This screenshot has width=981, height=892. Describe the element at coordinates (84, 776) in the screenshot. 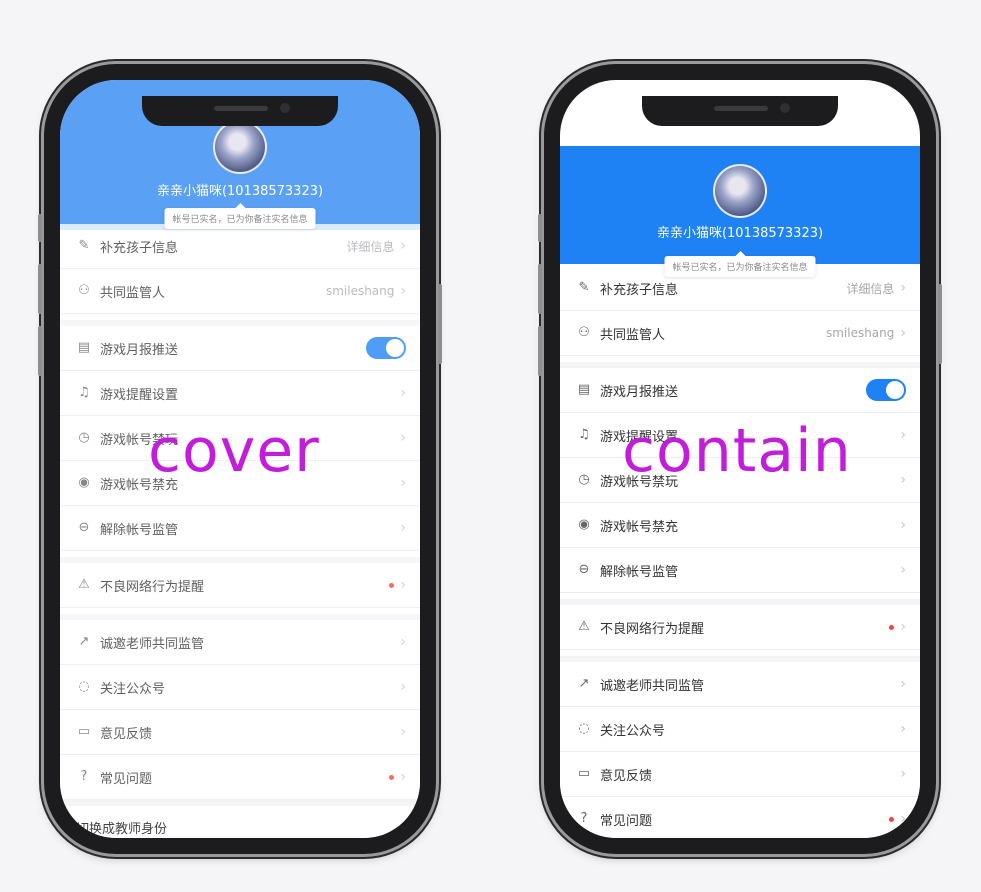

I see `help-icon: ?` at that location.